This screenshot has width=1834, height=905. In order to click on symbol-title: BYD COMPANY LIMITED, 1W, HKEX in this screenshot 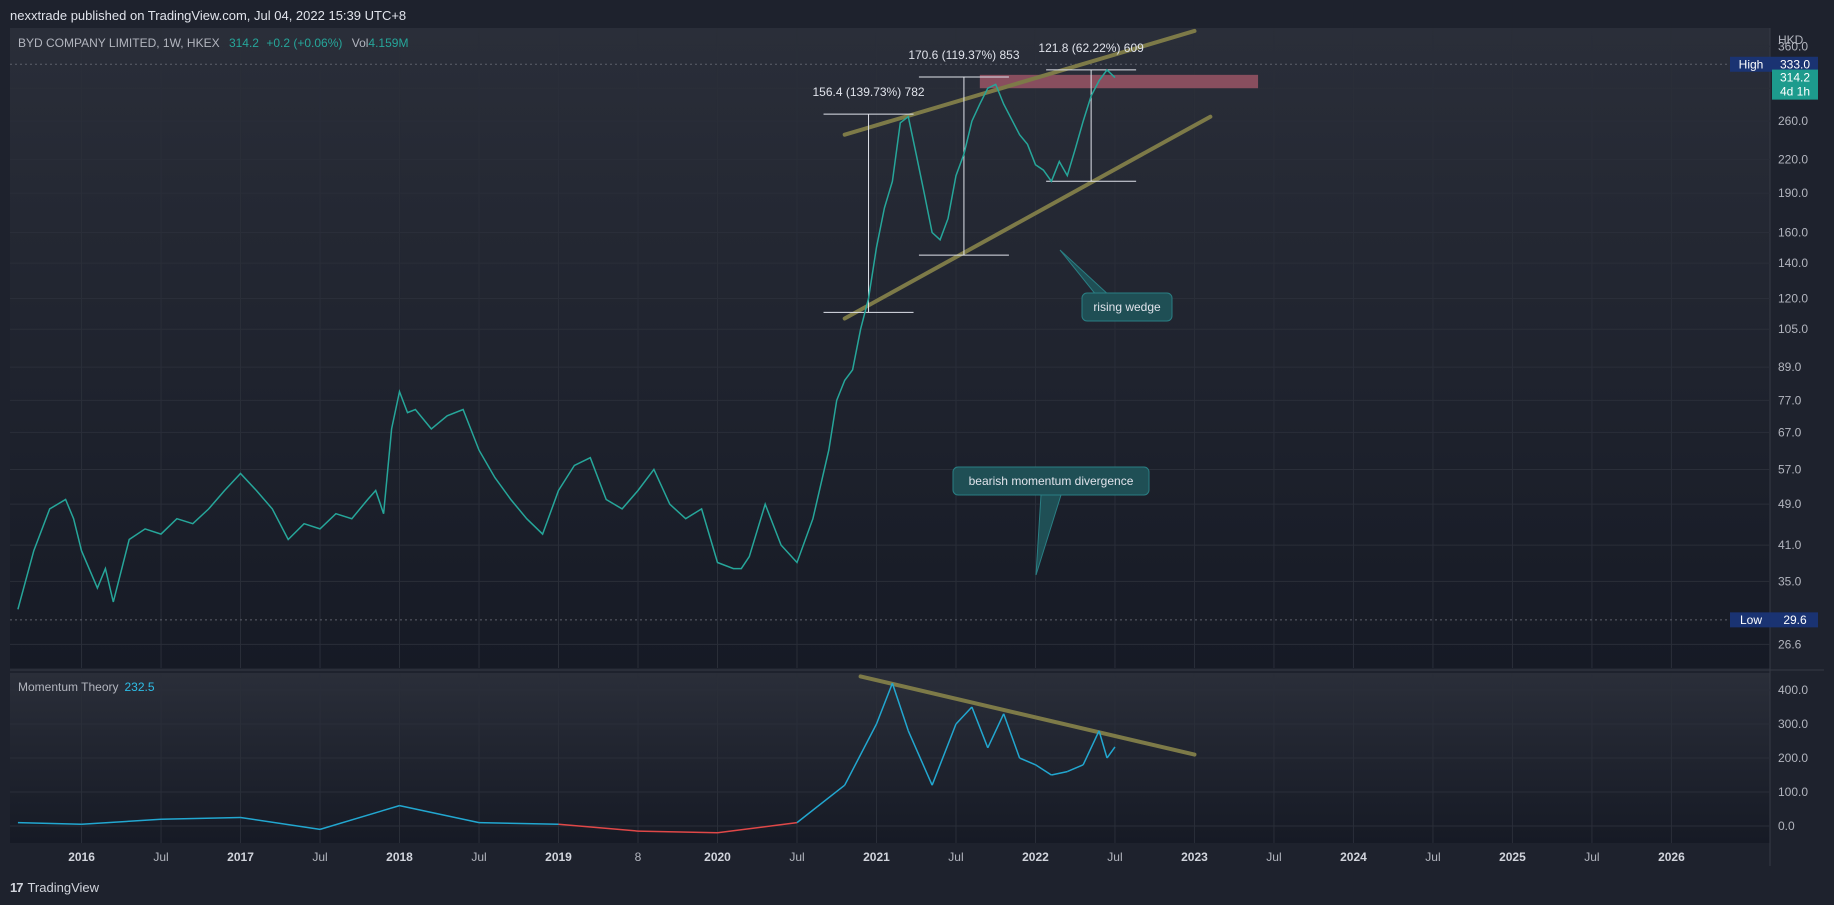, I will do `click(119, 43)`.